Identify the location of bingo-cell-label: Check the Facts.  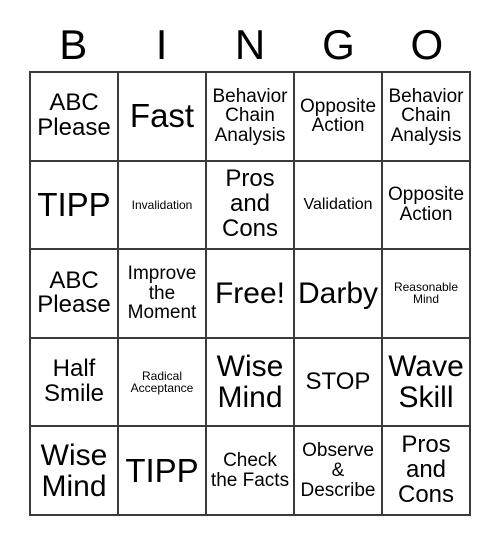
(250, 470).